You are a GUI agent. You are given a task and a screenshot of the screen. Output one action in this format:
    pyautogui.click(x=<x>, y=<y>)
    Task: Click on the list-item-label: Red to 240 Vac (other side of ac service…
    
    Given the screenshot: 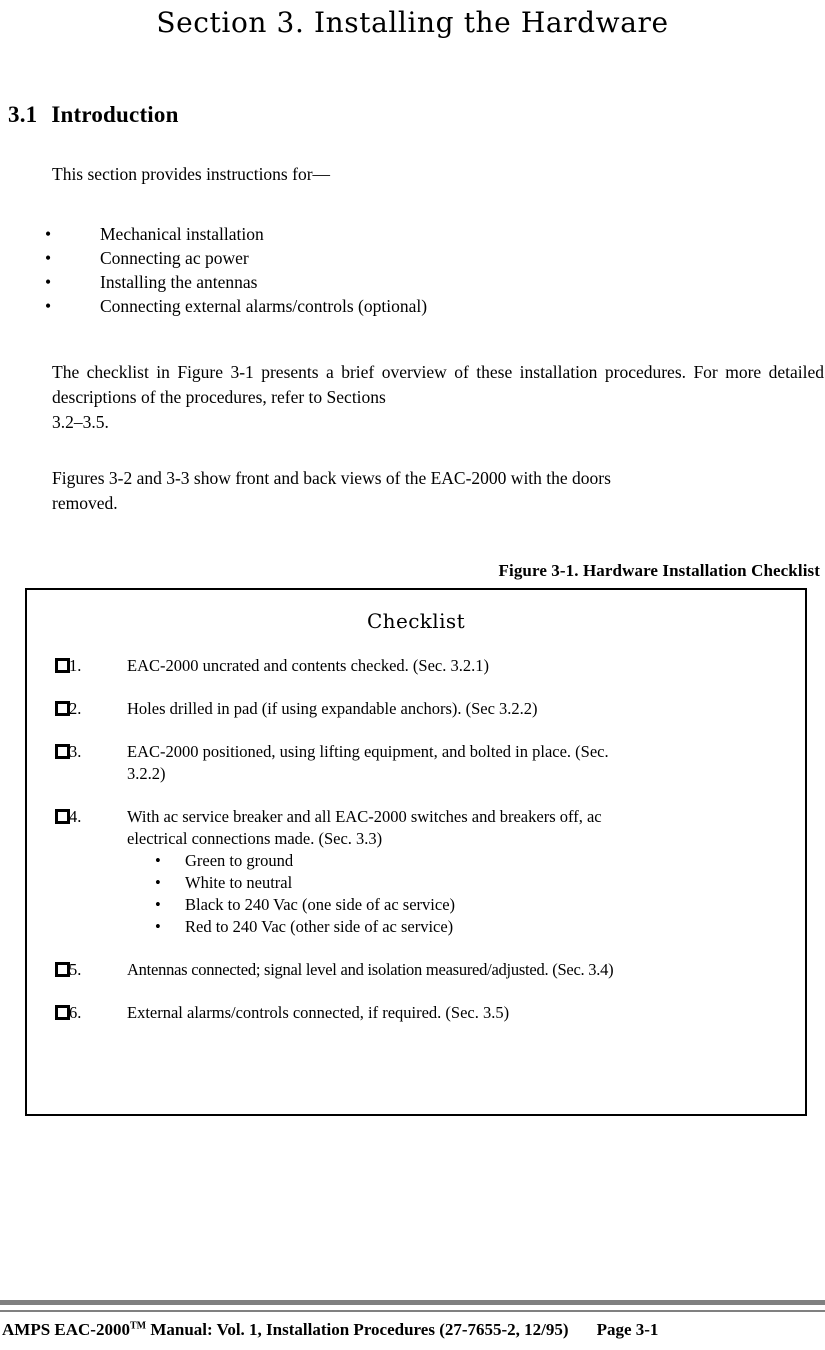 What is the action you would take?
    pyautogui.click(x=319, y=926)
    